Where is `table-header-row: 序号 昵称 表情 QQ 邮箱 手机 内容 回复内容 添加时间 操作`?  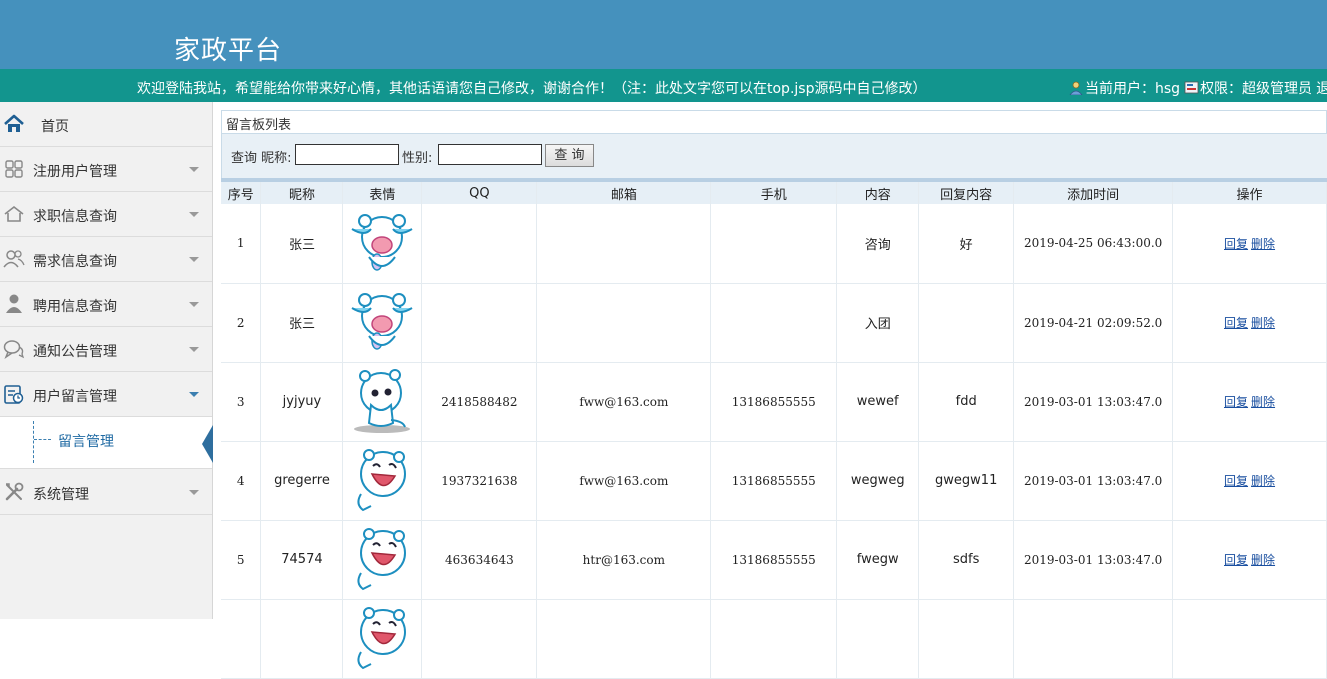 table-header-row: 序号 昵称 表情 QQ 邮箱 手机 内容 回复内容 添加时间 操作 is located at coordinates (774, 193).